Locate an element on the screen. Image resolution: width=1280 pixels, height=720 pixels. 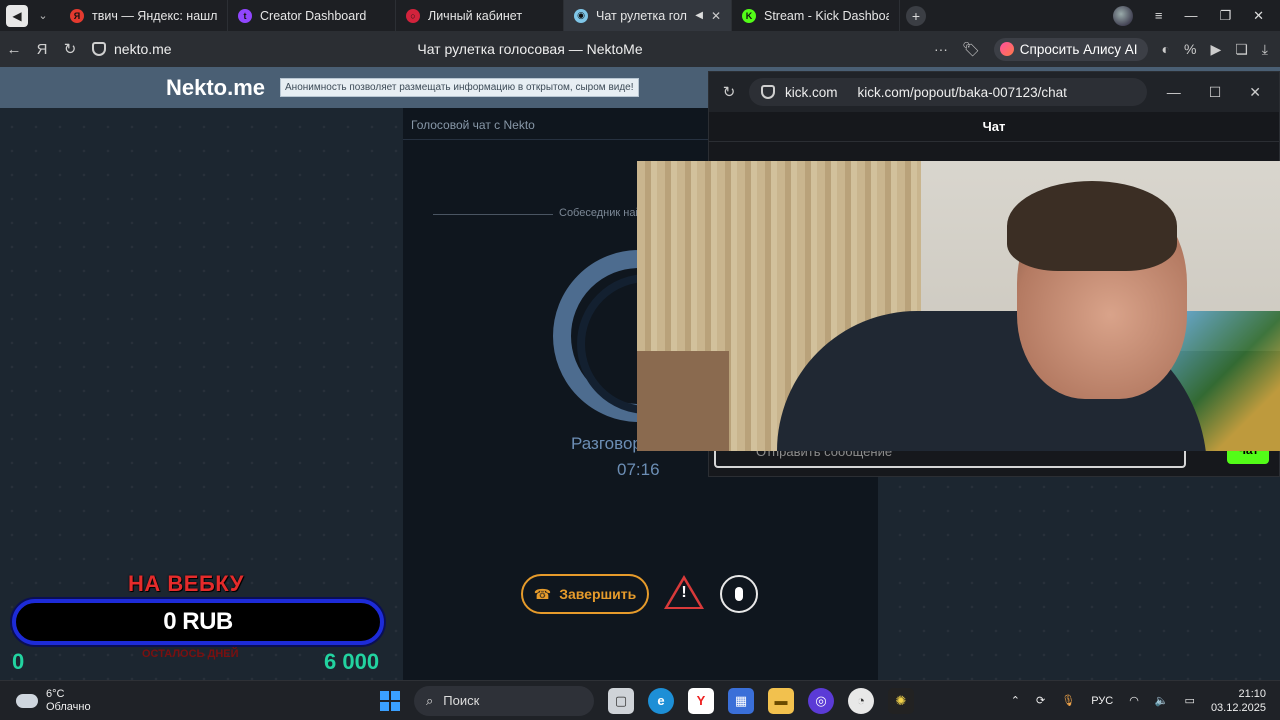
tab-favicon-icon: t is located at coordinates (245, 15).